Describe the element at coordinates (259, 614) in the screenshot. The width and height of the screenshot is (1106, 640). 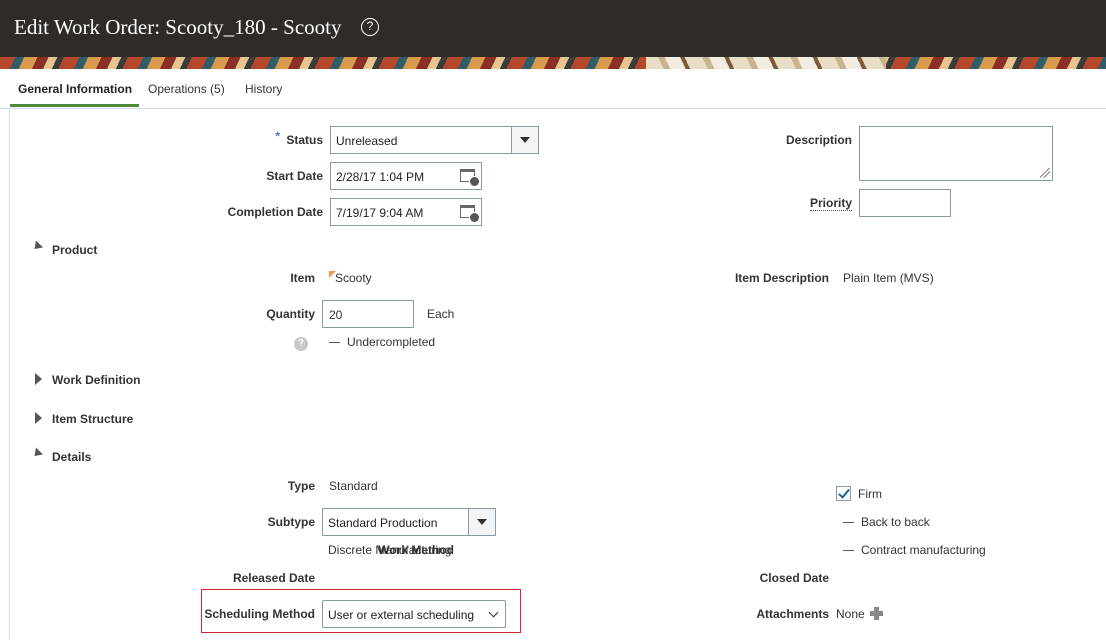
I see `scheduling-method-label: Scheduling Method` at that location.